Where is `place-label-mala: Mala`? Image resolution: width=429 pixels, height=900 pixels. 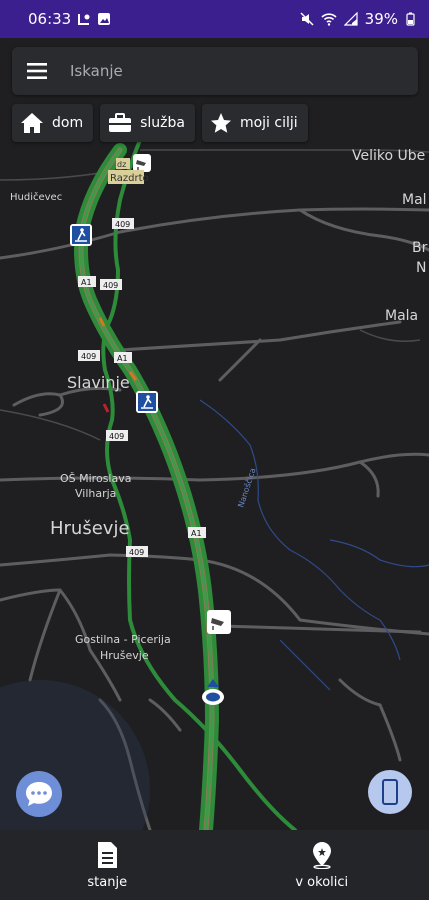
place-label-mala: Mala is located at coordinates (401, 316).